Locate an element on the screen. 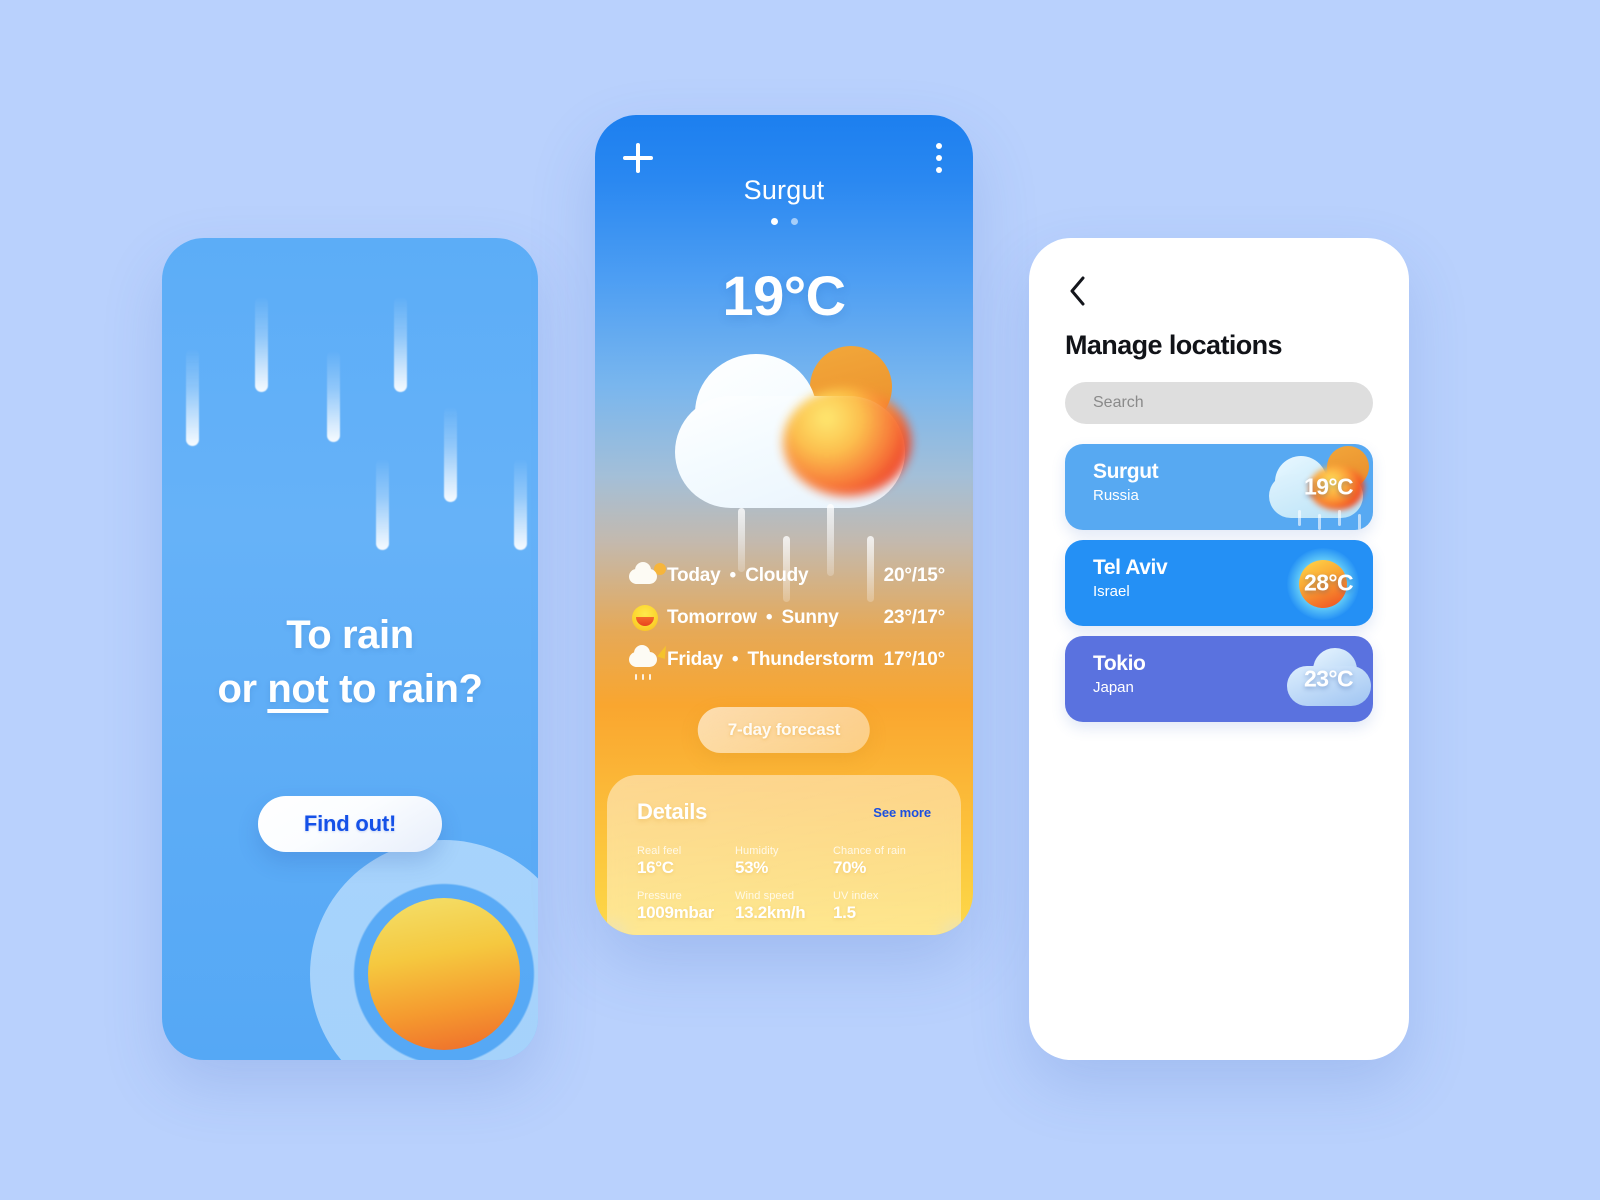 This screenshot has width=1600, height=1200. detail-item: Pressure 1009mbar is located at coordinates (686, 906).